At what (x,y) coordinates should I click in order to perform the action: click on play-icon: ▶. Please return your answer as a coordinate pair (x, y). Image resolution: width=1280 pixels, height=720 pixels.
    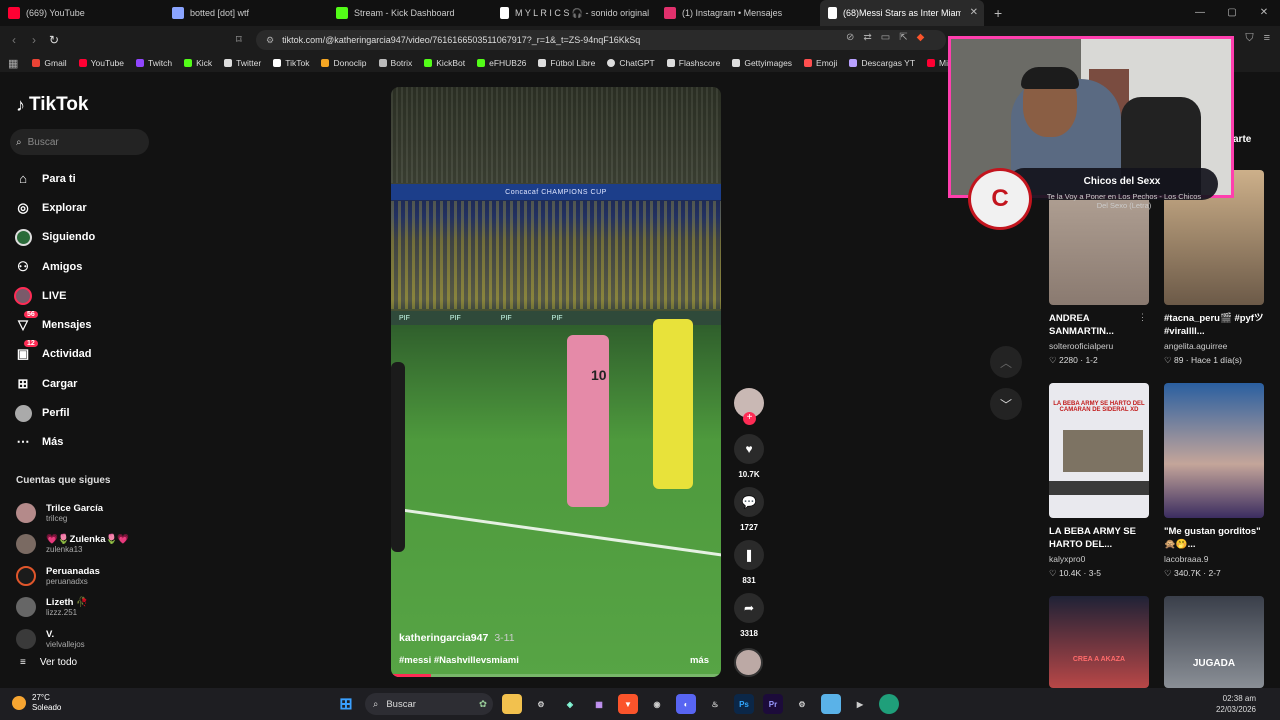
    Looking at the image, I should click on (860, 704).